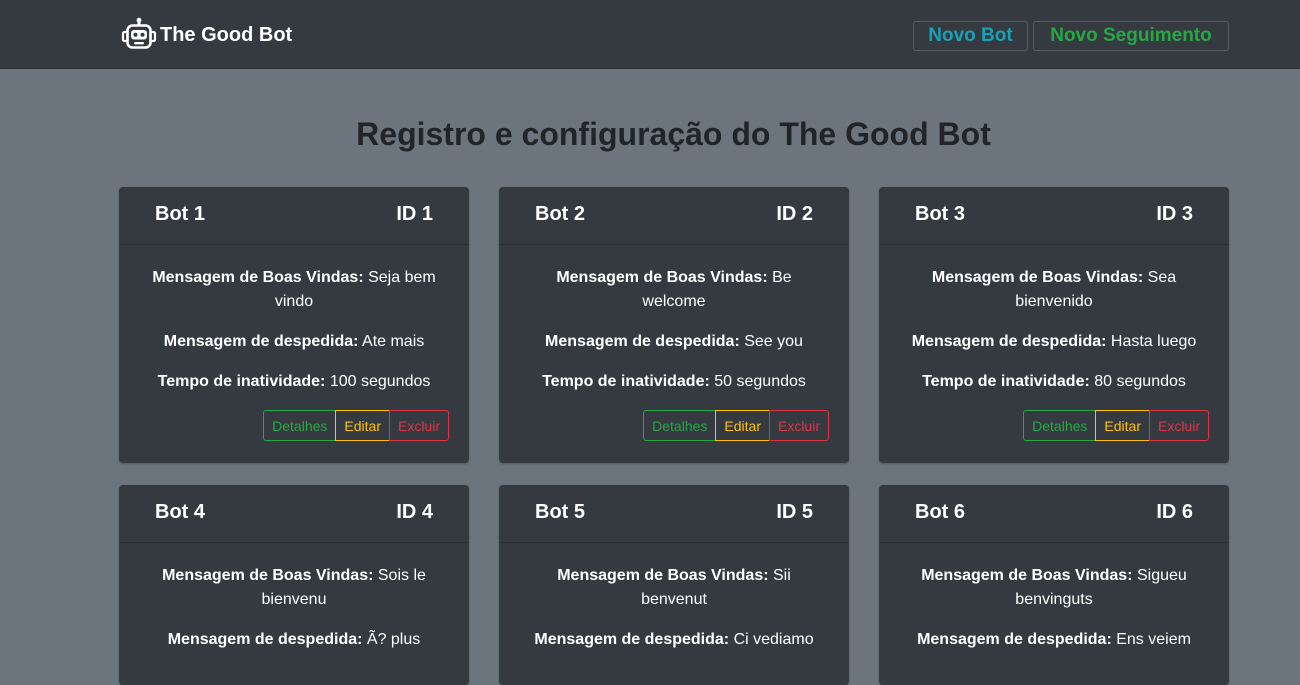 The image size is (1300, 685). Describe the element at coordinates (226, 34) in the screenshot. I see `brand-name: The Good Bot` at that location.